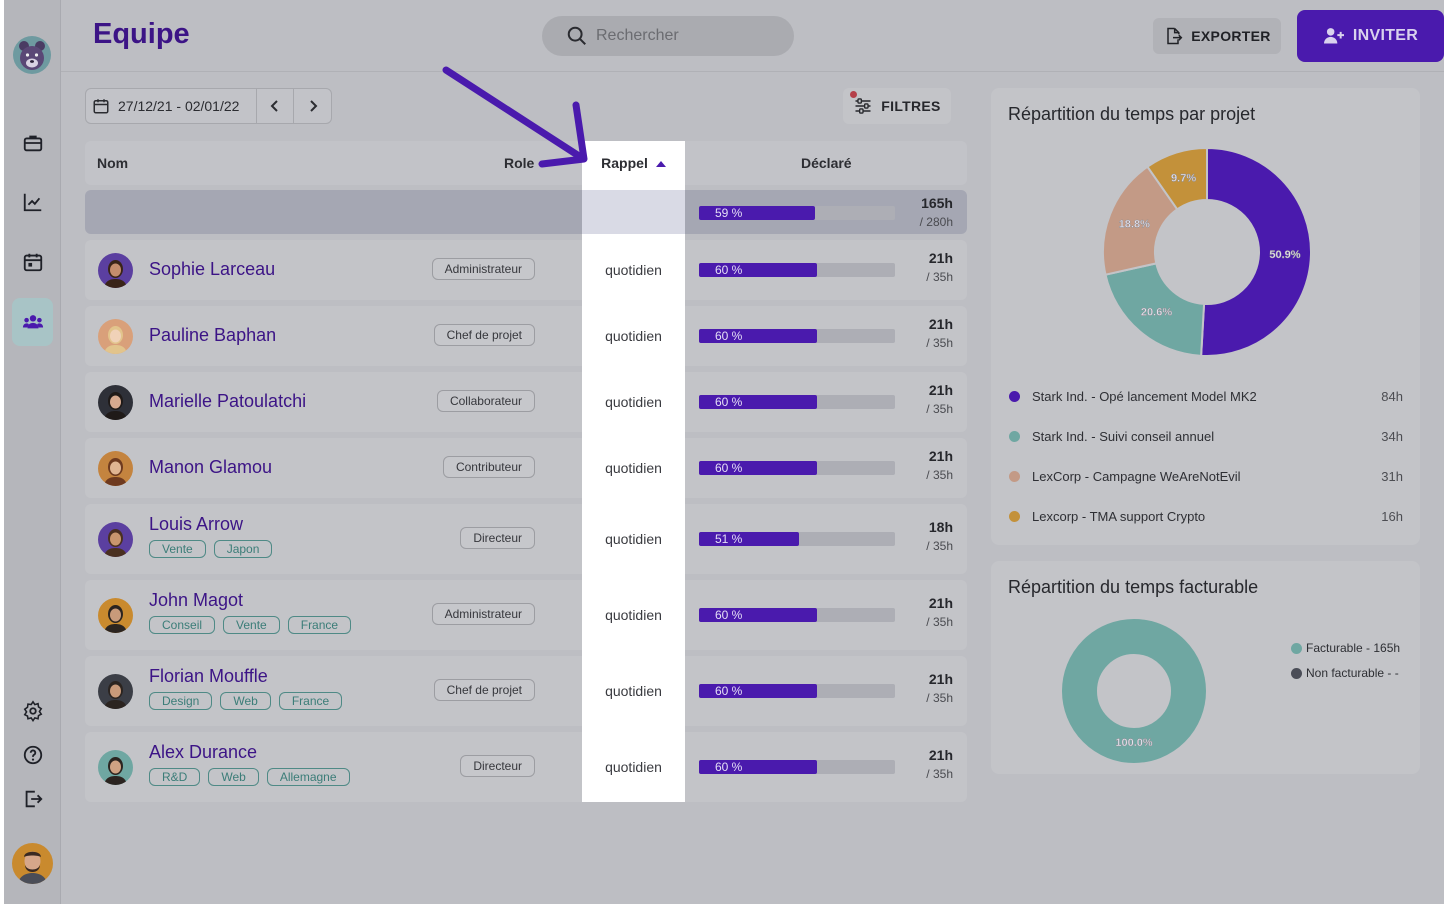 This screenshot has width=1448, height=908. What do you see at coordinates (308, 777) in the screenshot?
I see `tag-badge: Allemagne` at bounding box center [308, 777].